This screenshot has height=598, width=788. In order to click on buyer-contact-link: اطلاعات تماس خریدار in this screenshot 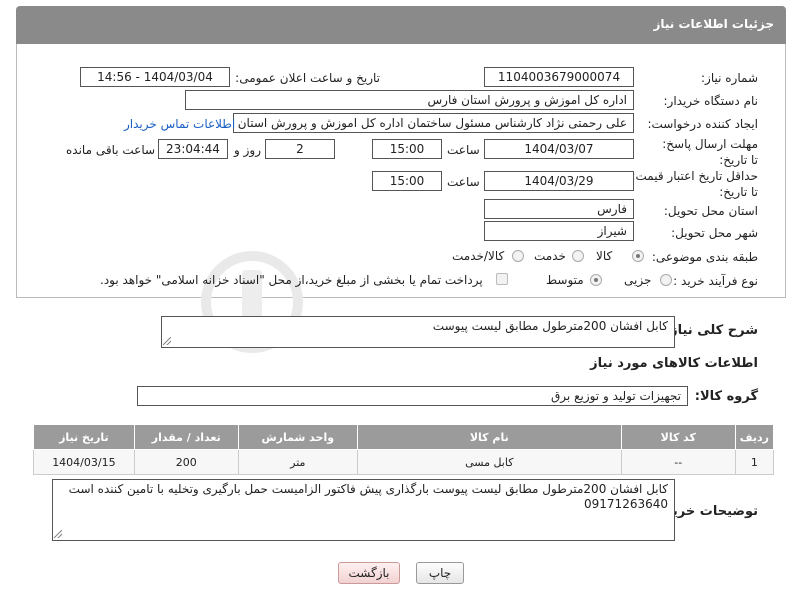, I will do `click(179, 124)`.